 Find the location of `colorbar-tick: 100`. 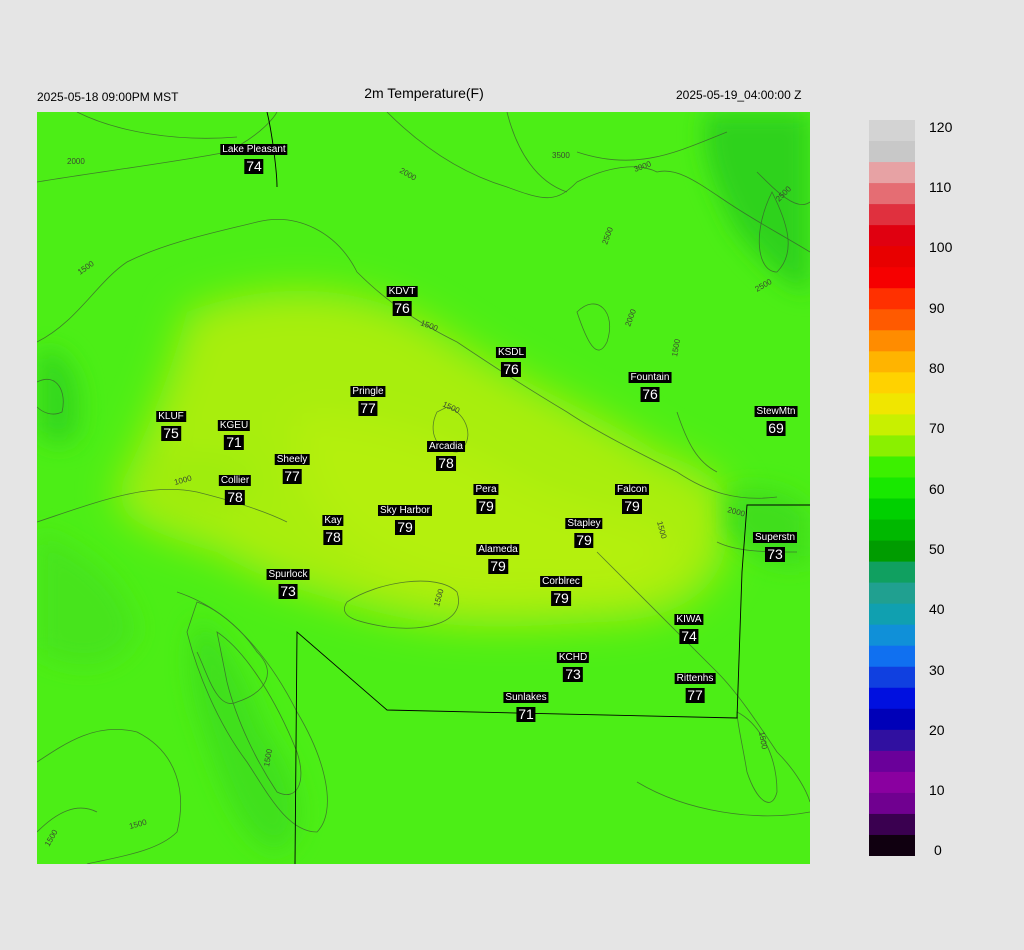

colorbar-tick: 100 is located at coordinates (941, 247).